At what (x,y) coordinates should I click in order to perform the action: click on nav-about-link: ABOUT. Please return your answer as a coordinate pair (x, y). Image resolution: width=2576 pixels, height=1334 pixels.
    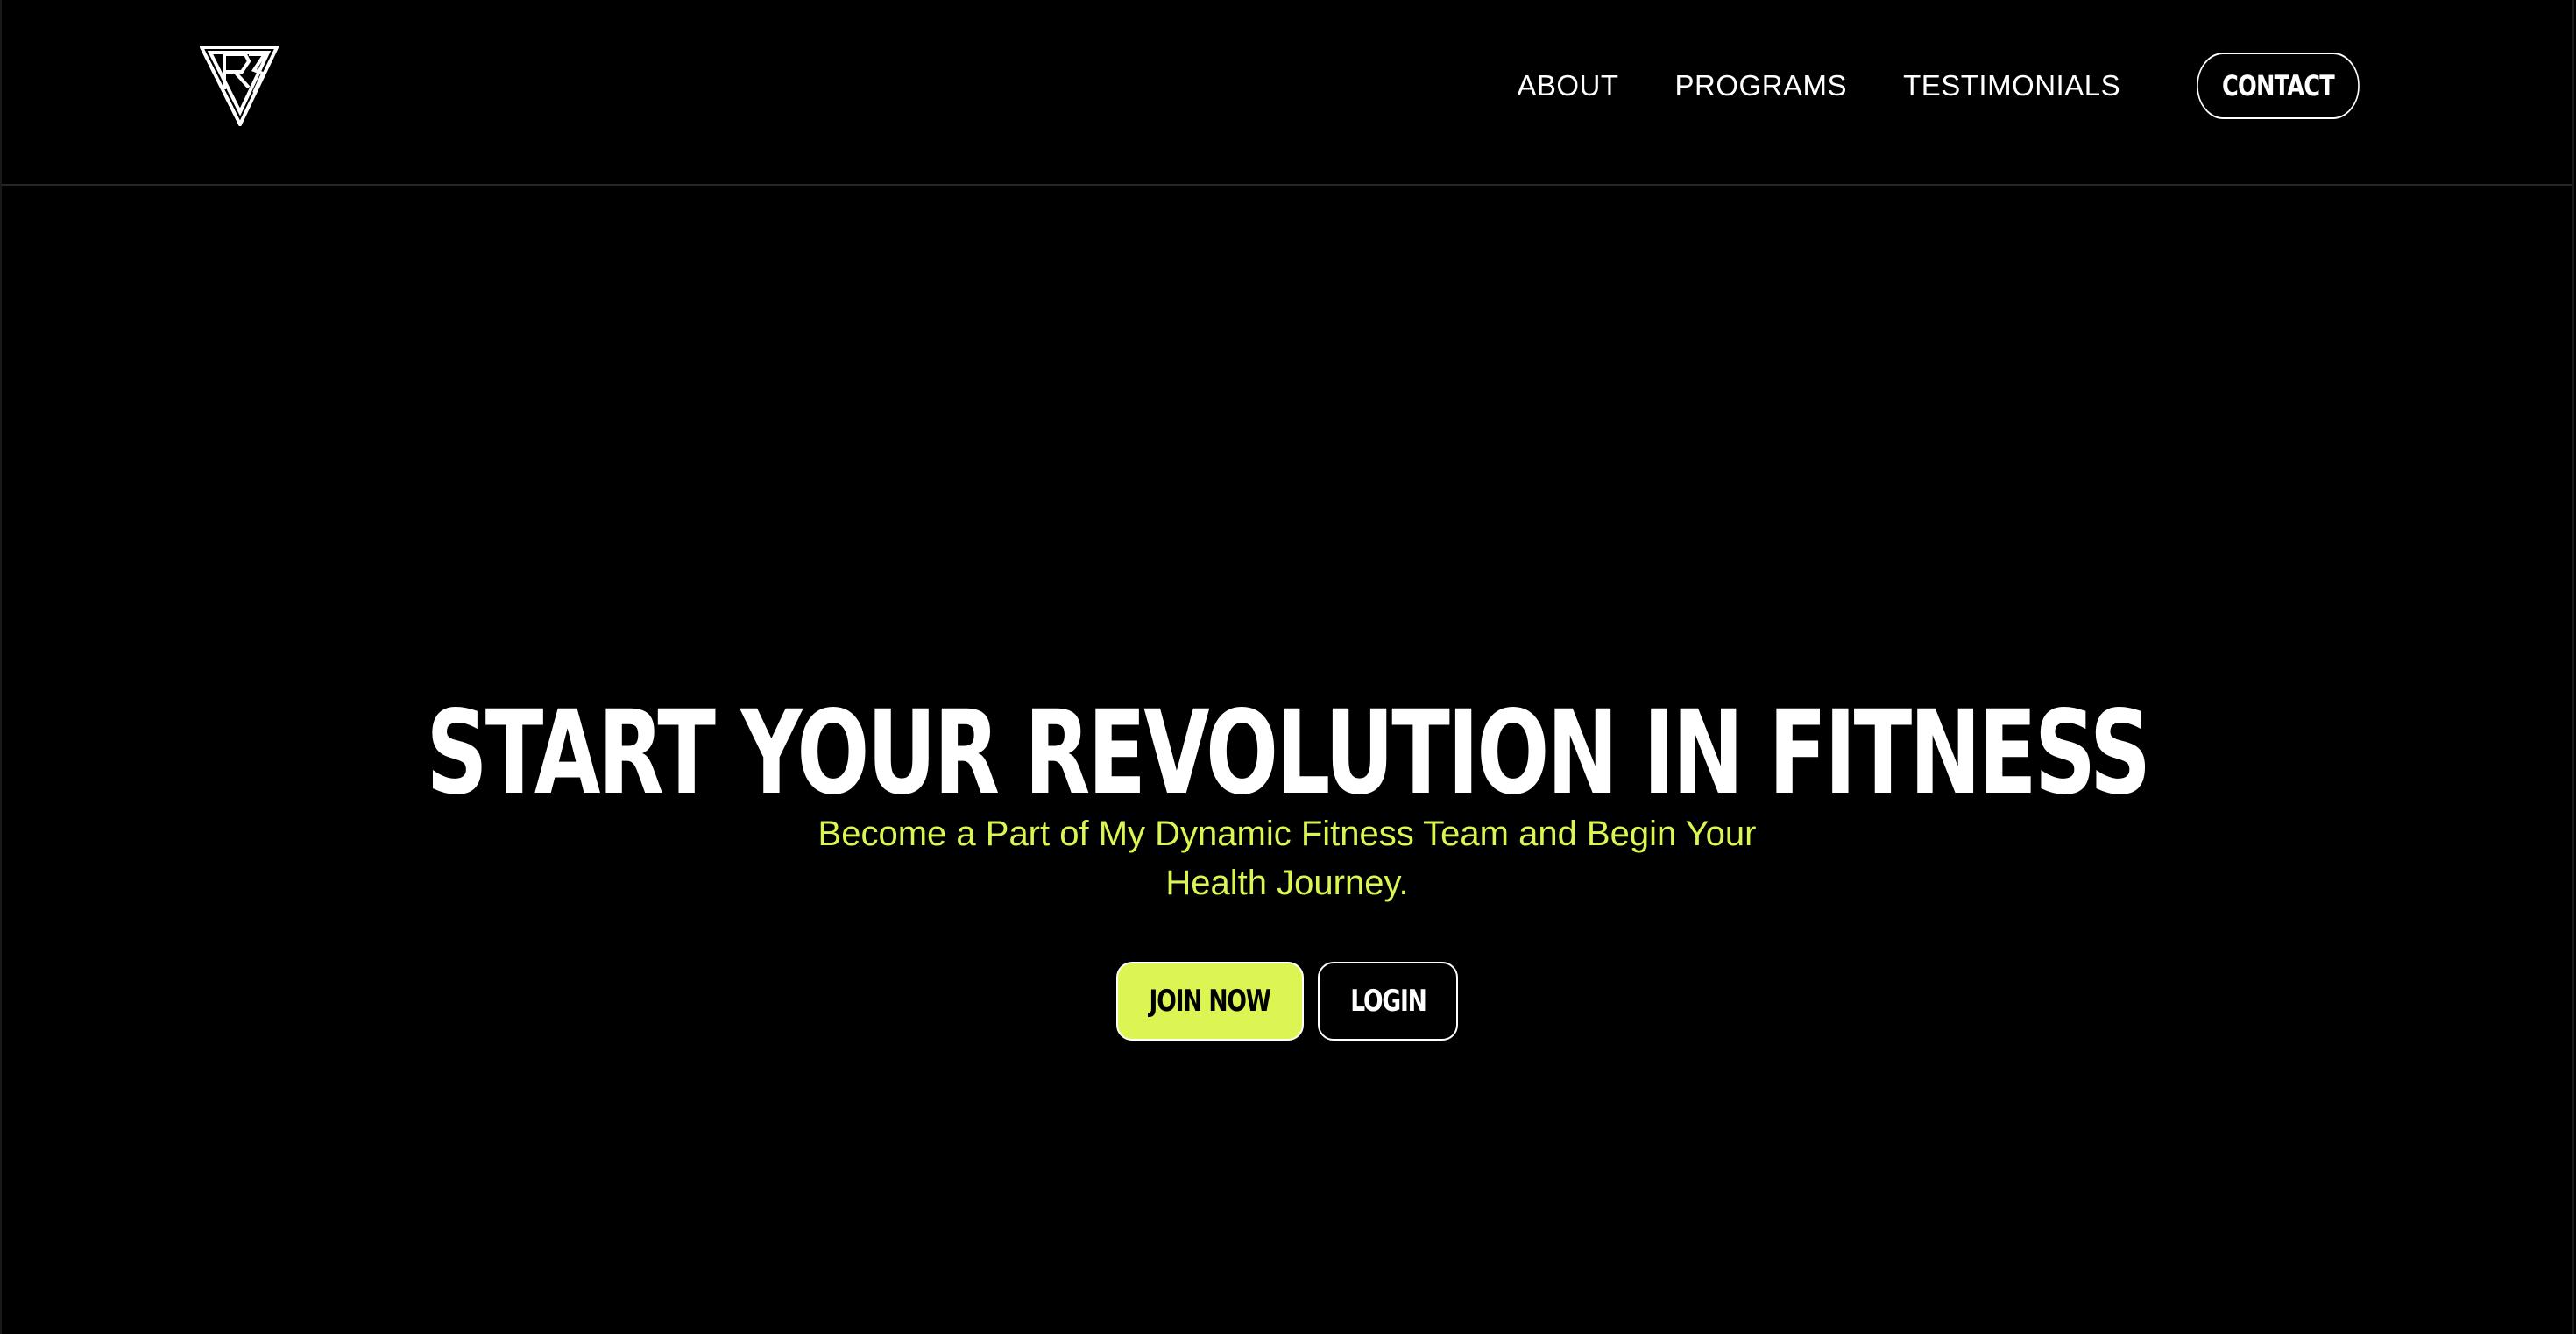
    Looking at the image, I should click on (1567, 85).